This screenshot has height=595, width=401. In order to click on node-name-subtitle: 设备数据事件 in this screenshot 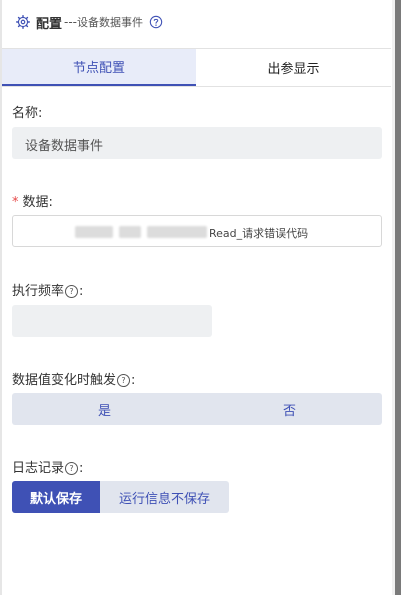, I will do `click(110, 22)`.